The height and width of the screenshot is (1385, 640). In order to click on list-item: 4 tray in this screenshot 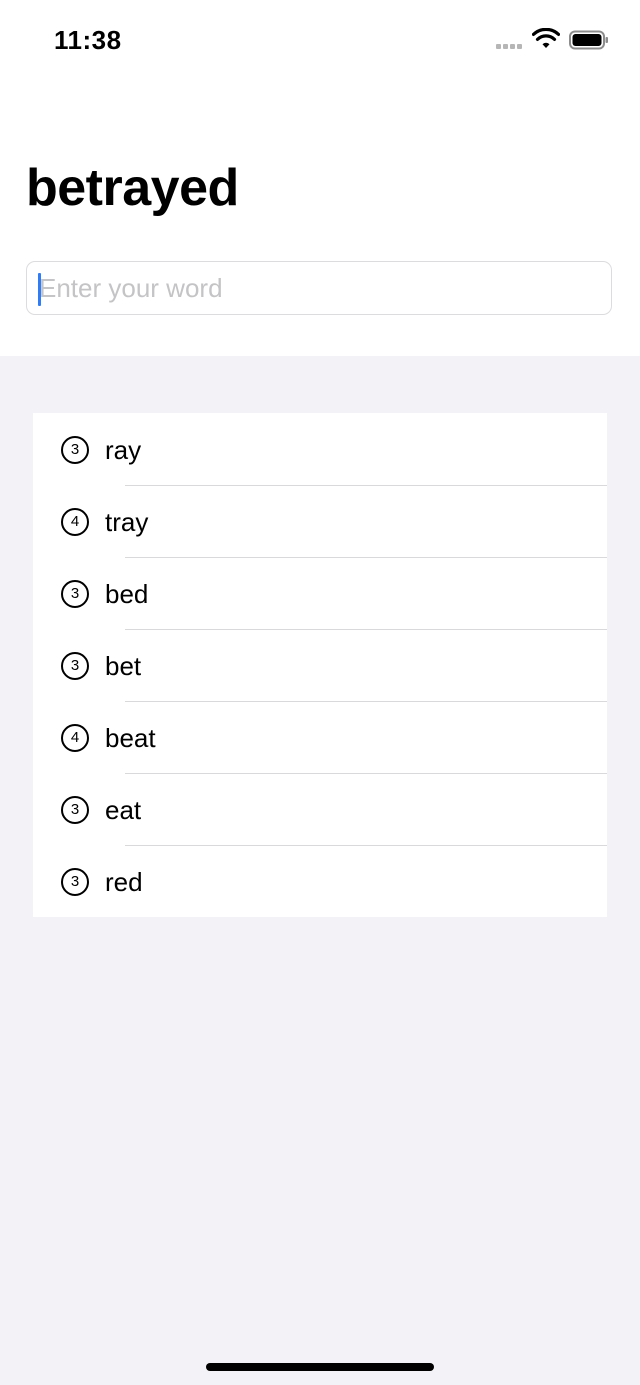, I will do `click(320, 521)`.